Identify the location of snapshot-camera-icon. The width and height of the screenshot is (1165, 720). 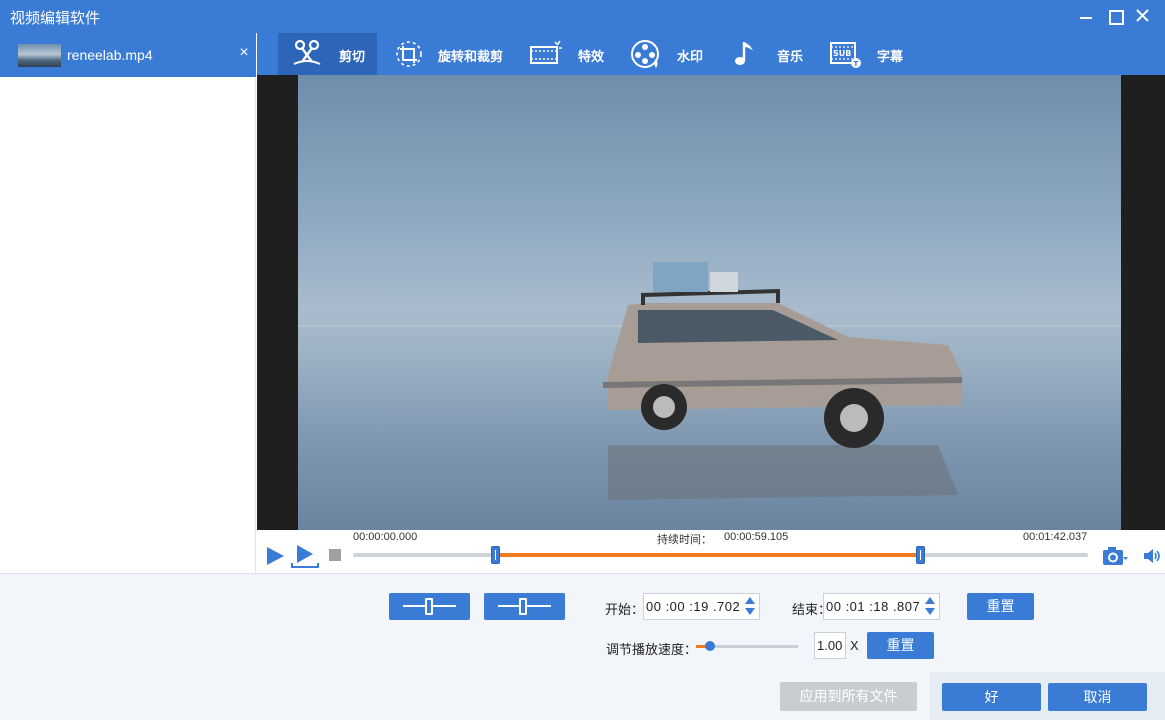
(1115, 556).